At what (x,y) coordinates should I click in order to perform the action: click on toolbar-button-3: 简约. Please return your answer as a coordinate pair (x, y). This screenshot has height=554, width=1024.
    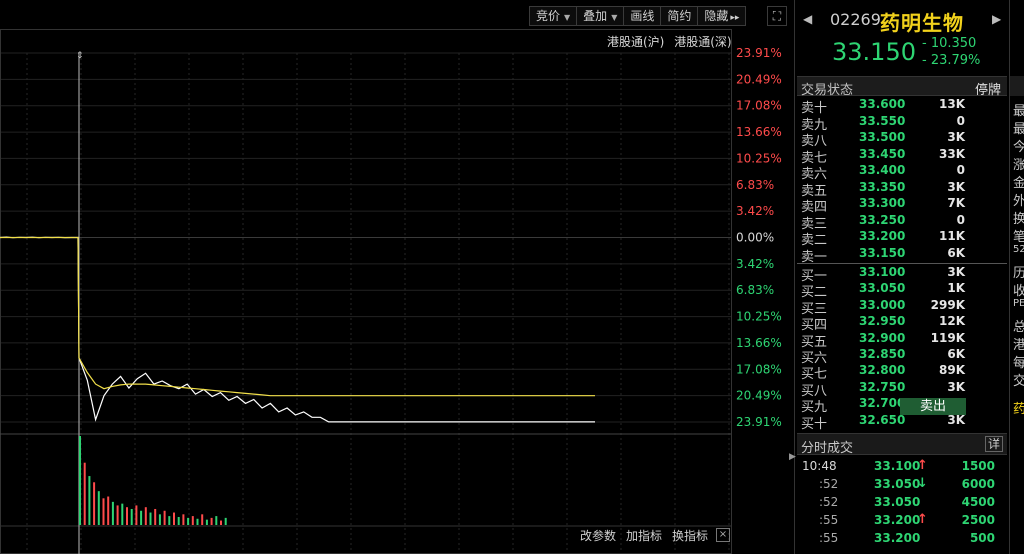
    Looking at the image, I should click on (679, 16).